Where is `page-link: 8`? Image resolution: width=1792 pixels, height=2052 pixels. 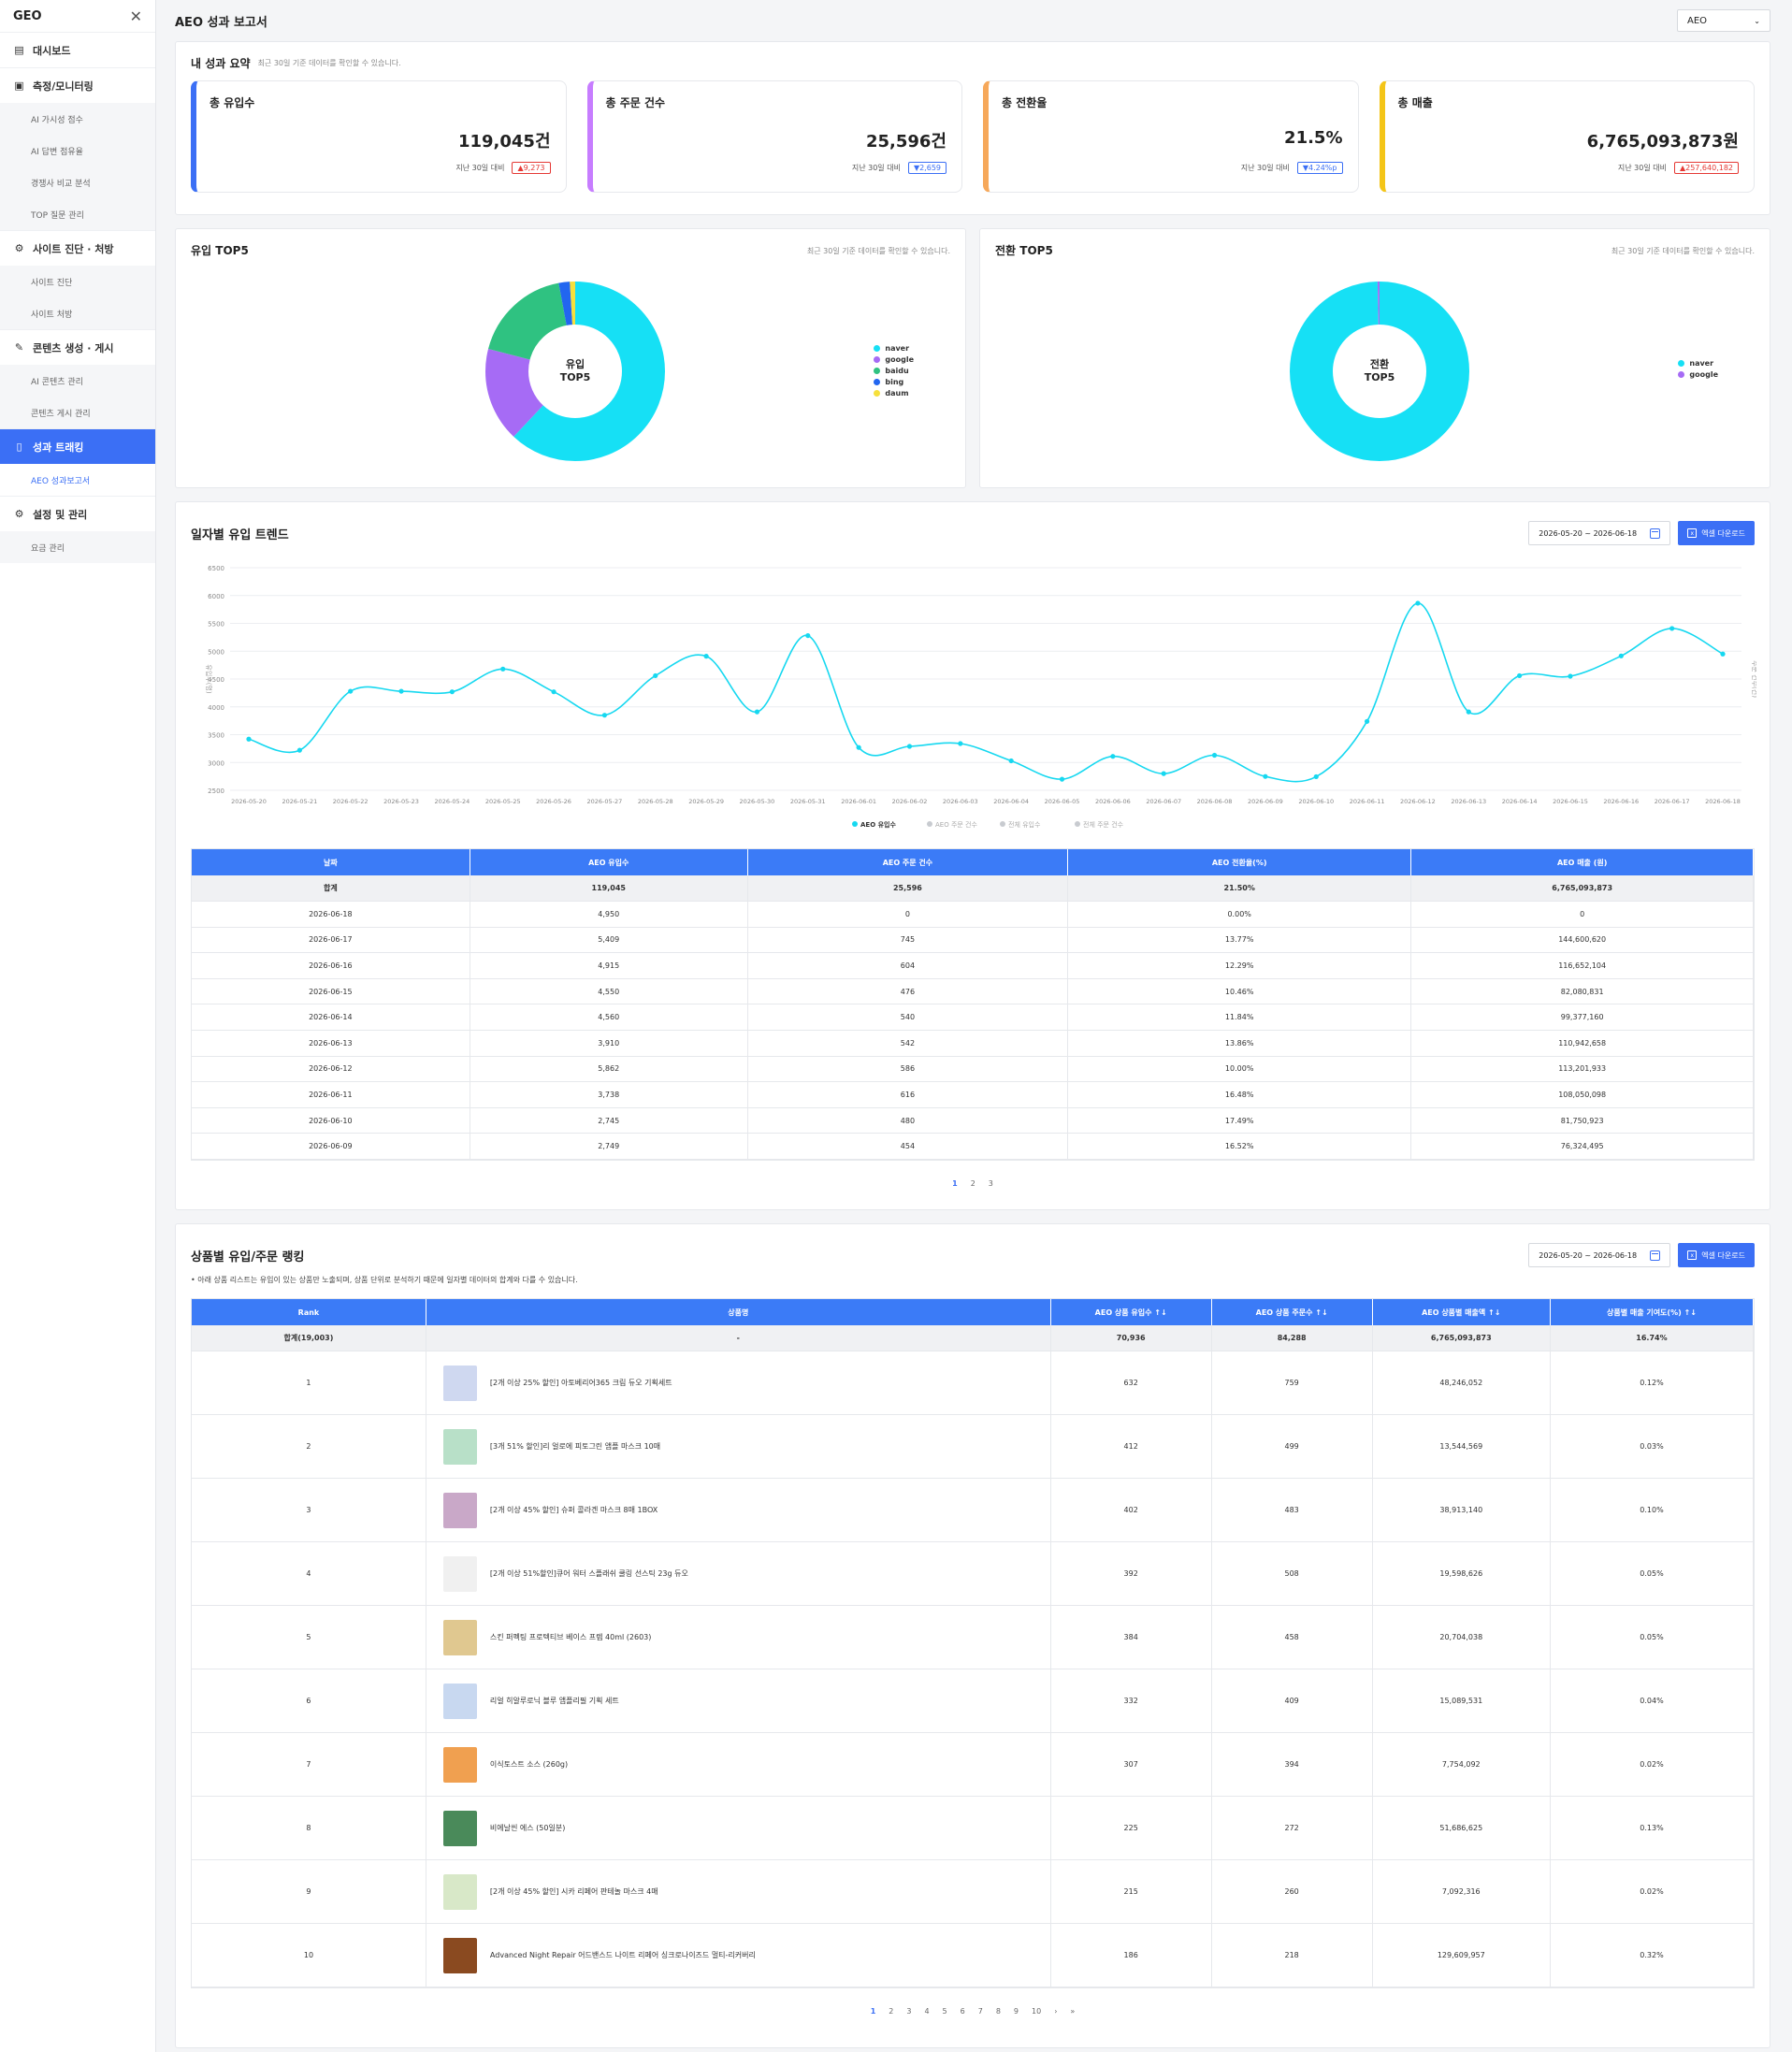
page-link: 8 is located at coordinates (999, 2011).